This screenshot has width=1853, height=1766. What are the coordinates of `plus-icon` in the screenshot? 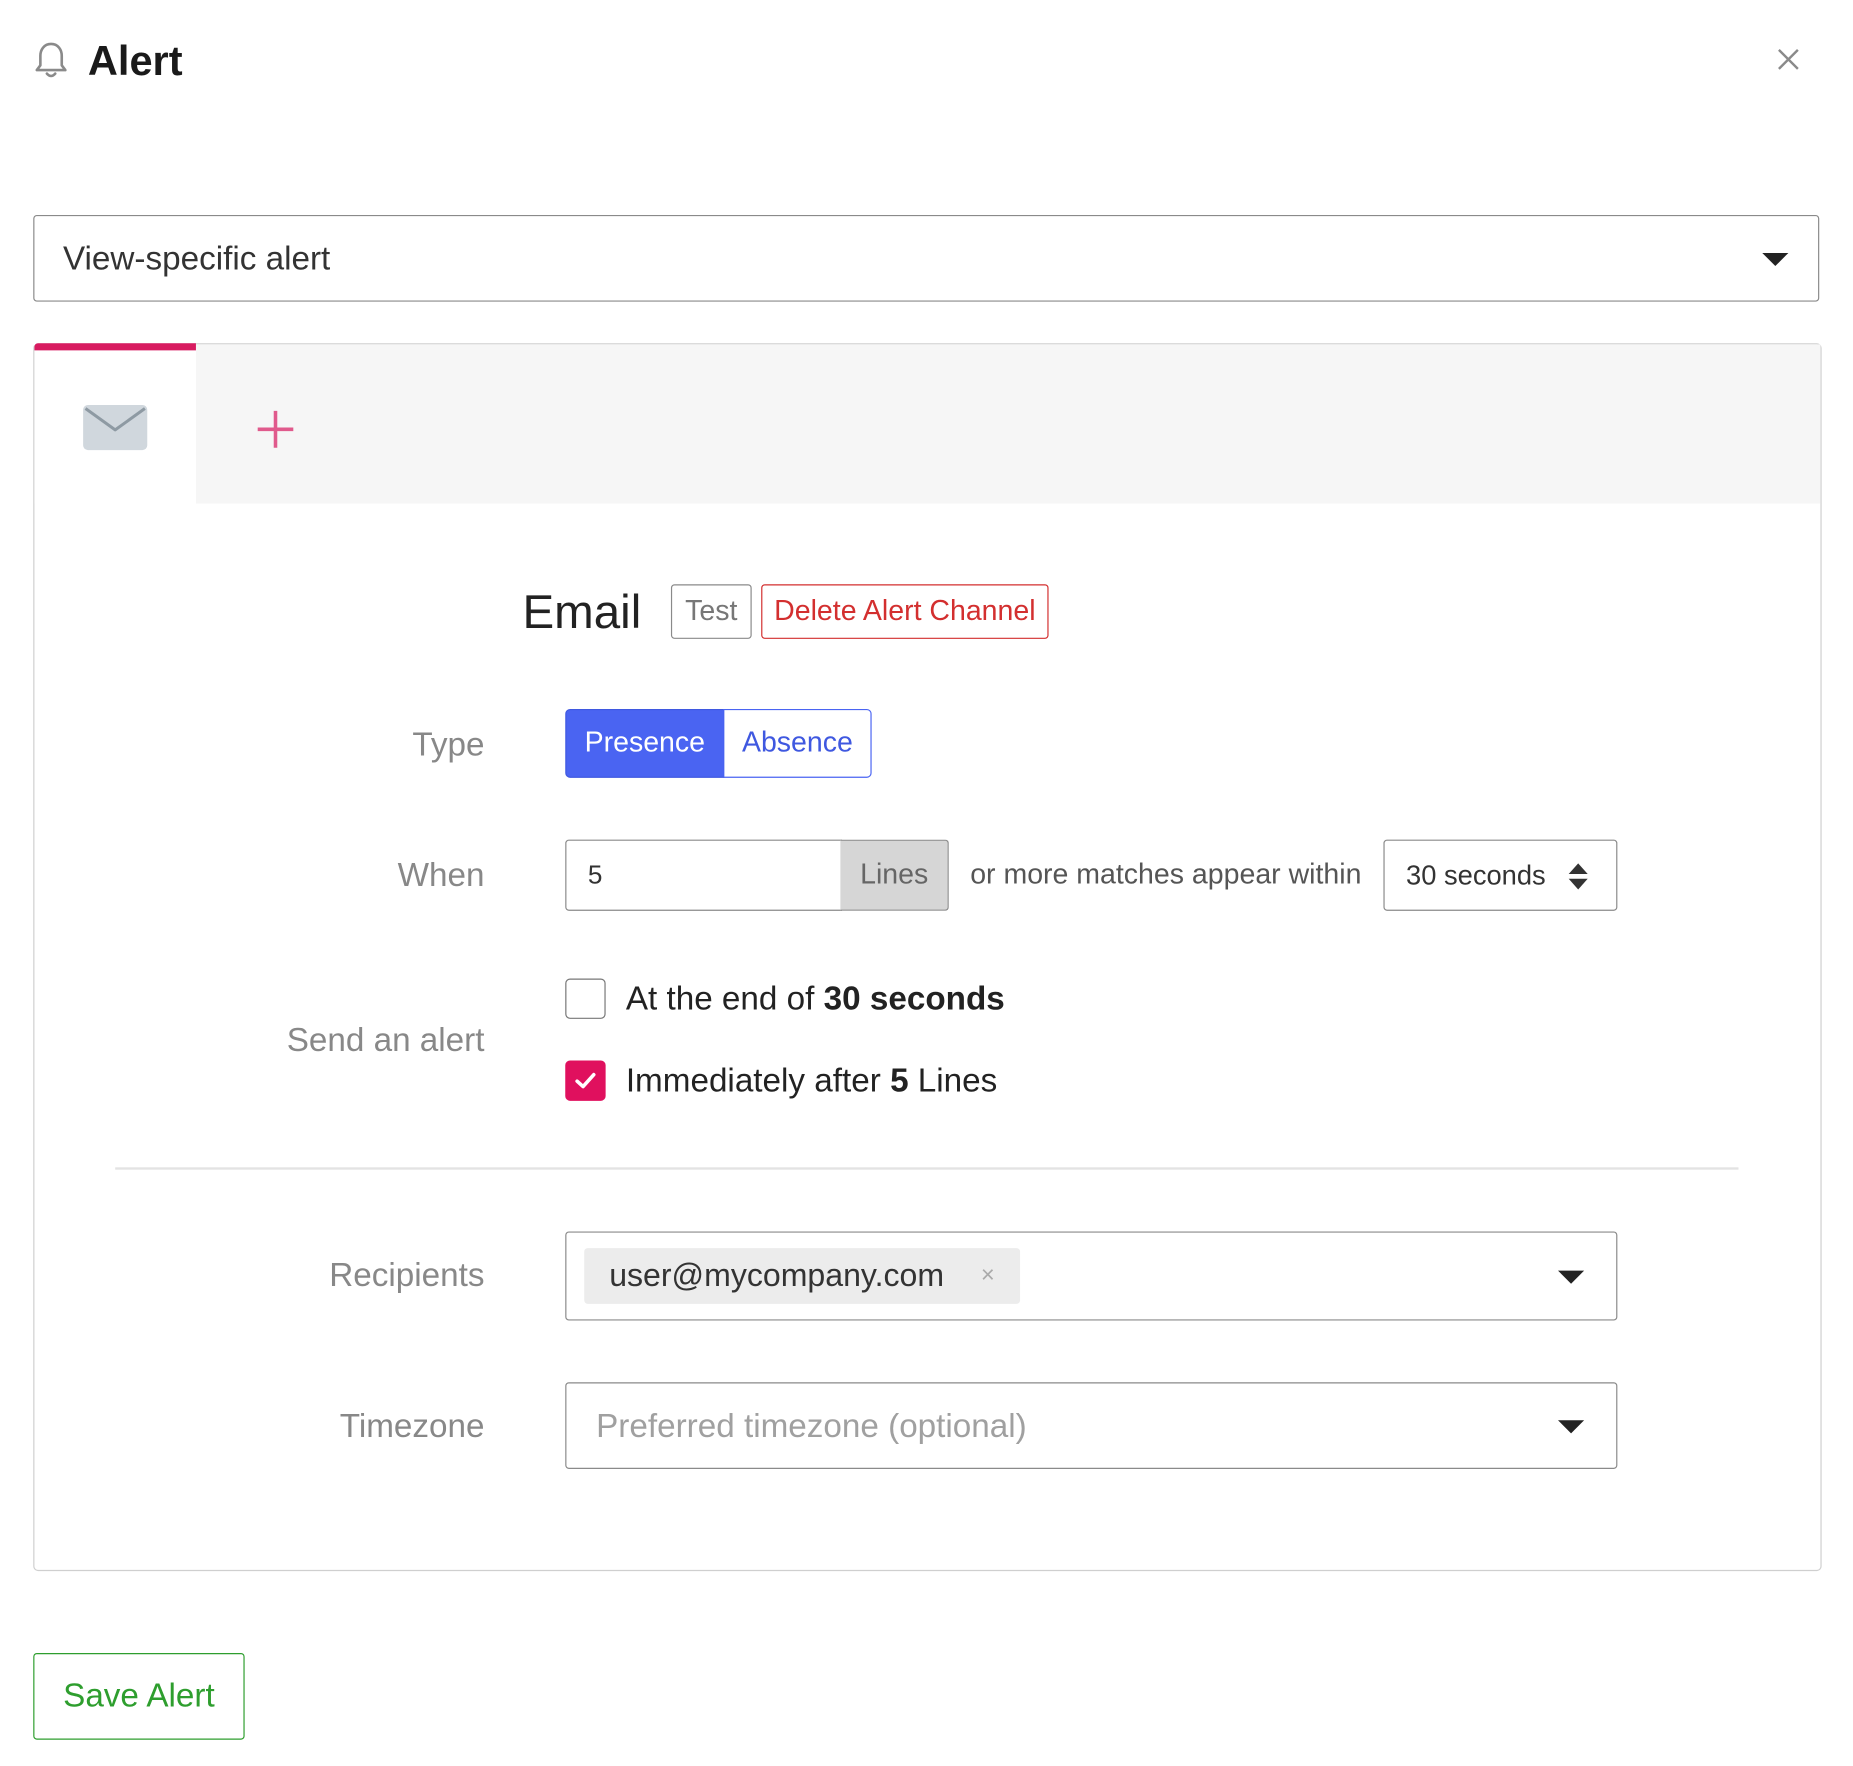 It's located at (276, 430).